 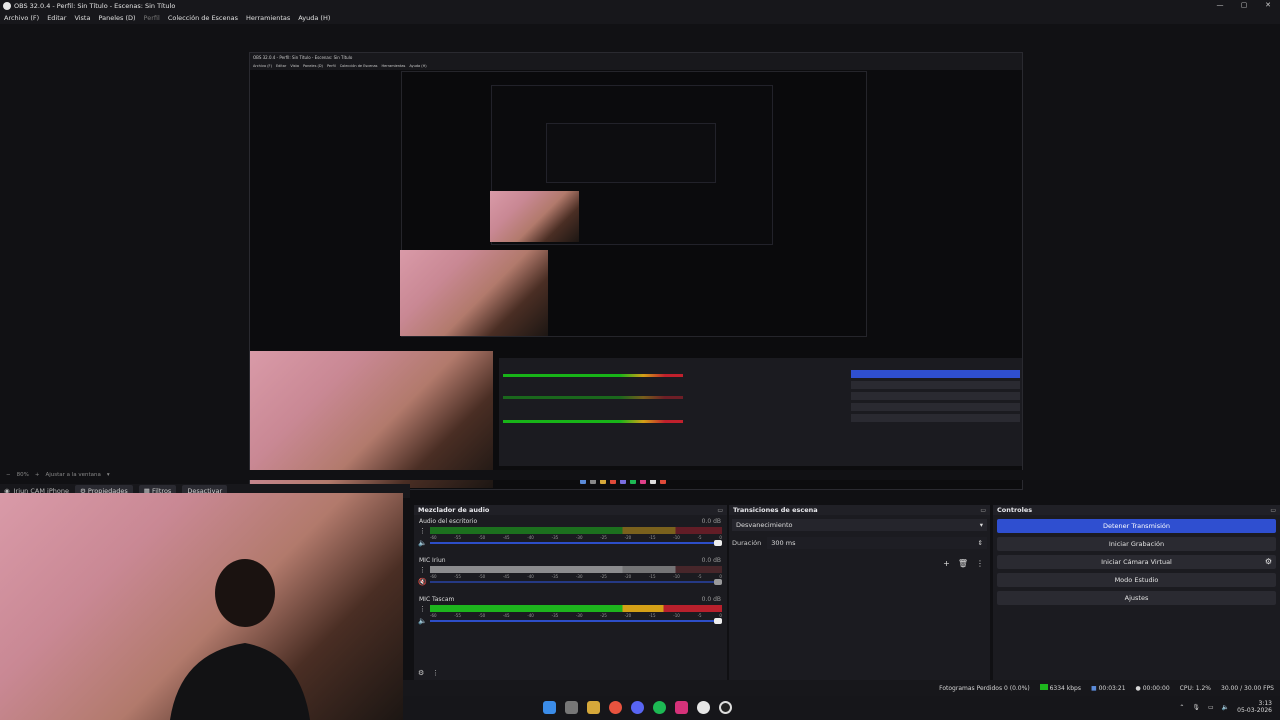 What do you see at coordinates (549, 707) in the screenshot?
I see `windows-start-icon` at bounding box center [549, 707].